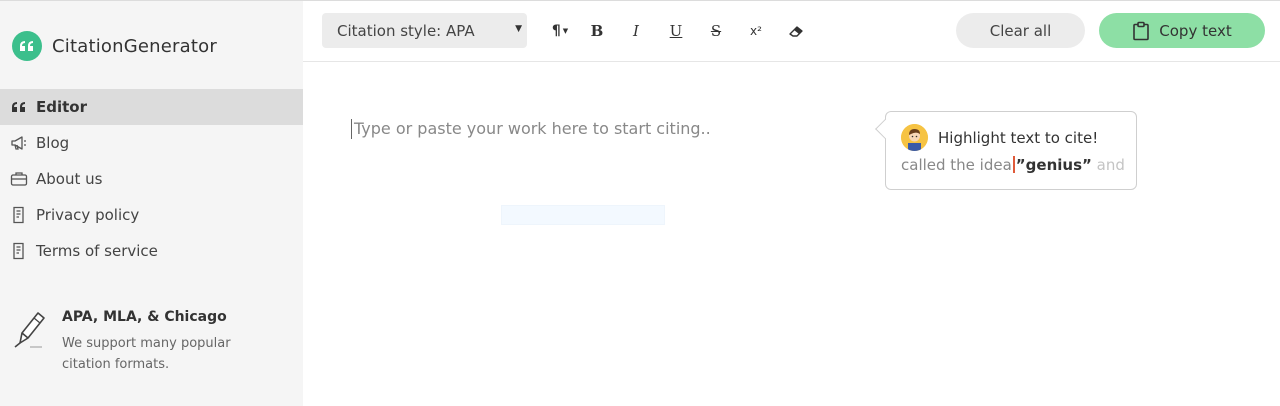  I want to click on paragraph-format-button: ¶ ▼, so click(560, 31).